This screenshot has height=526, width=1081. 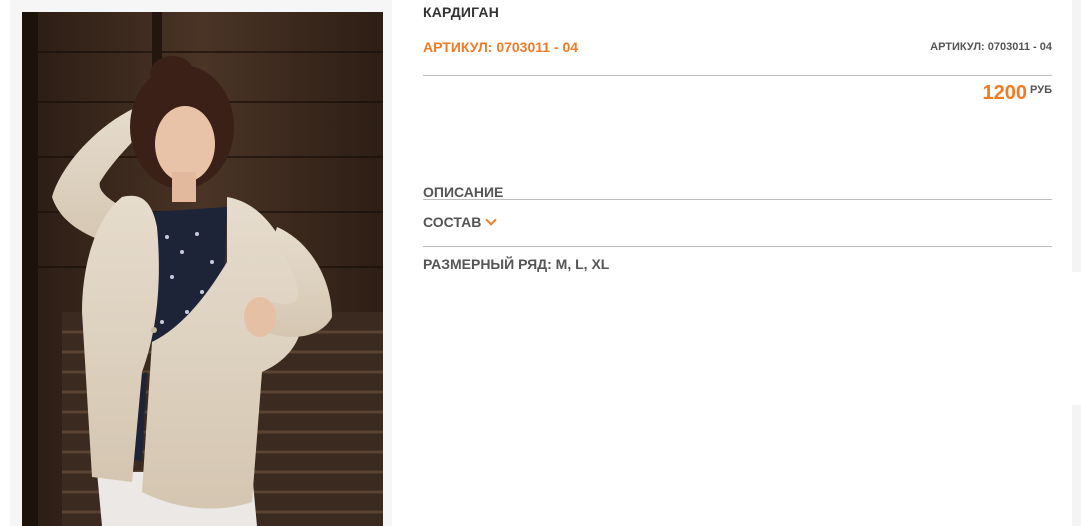 What do you see at coordinates (516, 264) in the screenshot?
I see `size-range: РАЗМЕРНЫЙ РЯД: M, L, XL` at bounding box center [516, 264].